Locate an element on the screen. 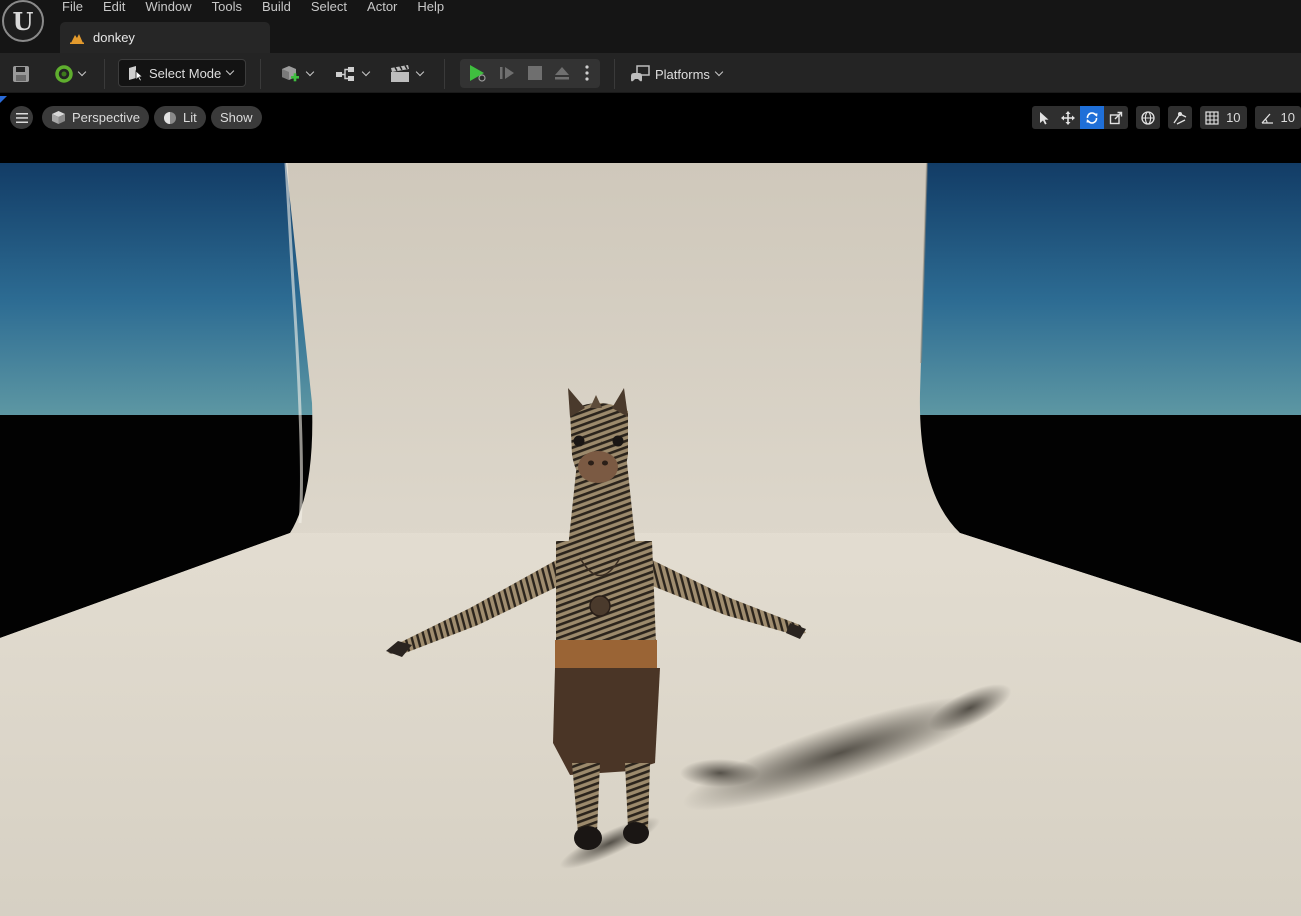 The image size is (1301, 916). blueprints-button is located at coordinates (352, 74).